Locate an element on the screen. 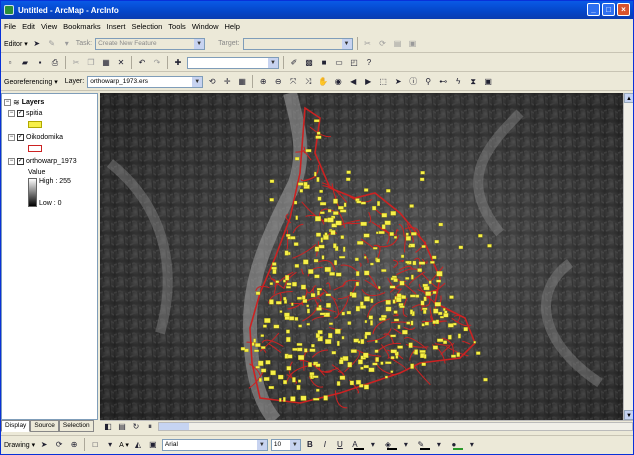 The width and height of the screenshot is (634, 455). menu-bookmarks: Bookmarks is located at coordinates (82, 26).